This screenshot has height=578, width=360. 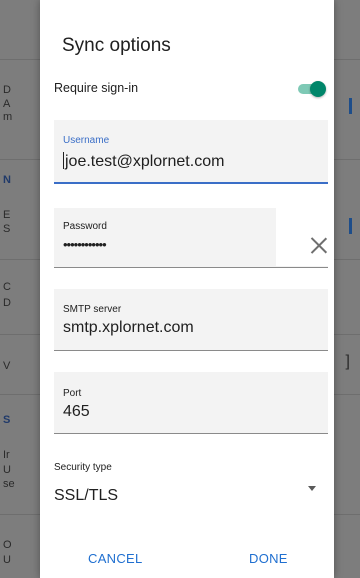 What do you see at coordinates (312, 488) in the screenshot?
I see `chevron-down-icon` at bounding box center [312, 488].